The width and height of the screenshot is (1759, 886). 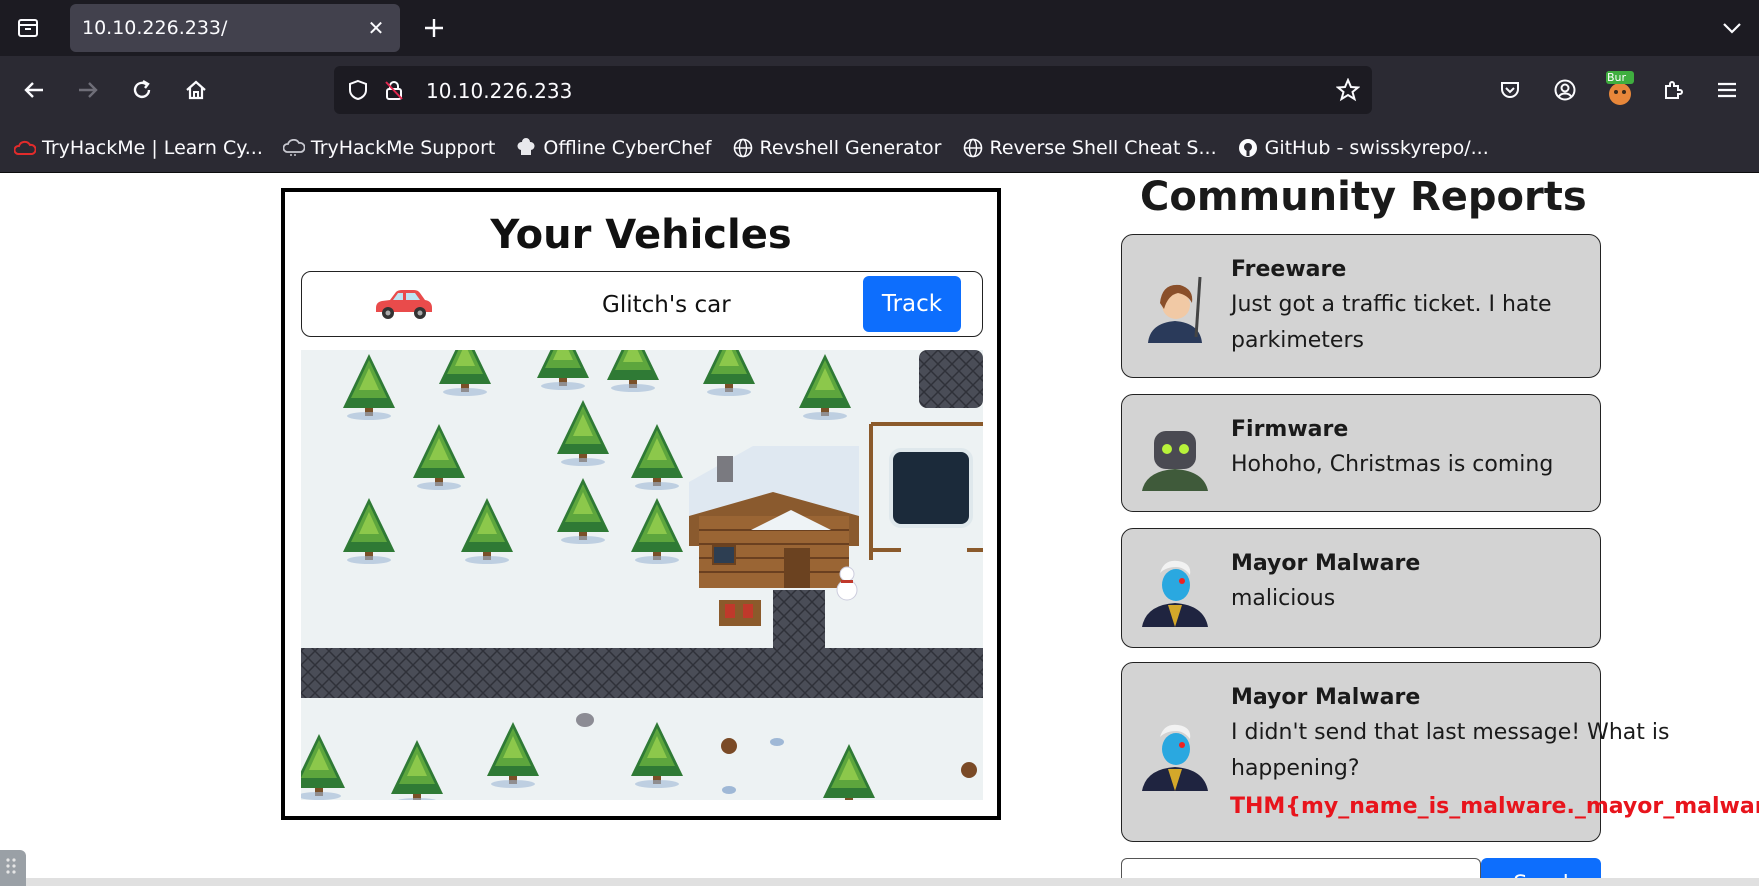 What do you see at coordinates (1289, 269) in the screenshot?
I see `report-author: Freeware` at bounding box center [1289, 269].